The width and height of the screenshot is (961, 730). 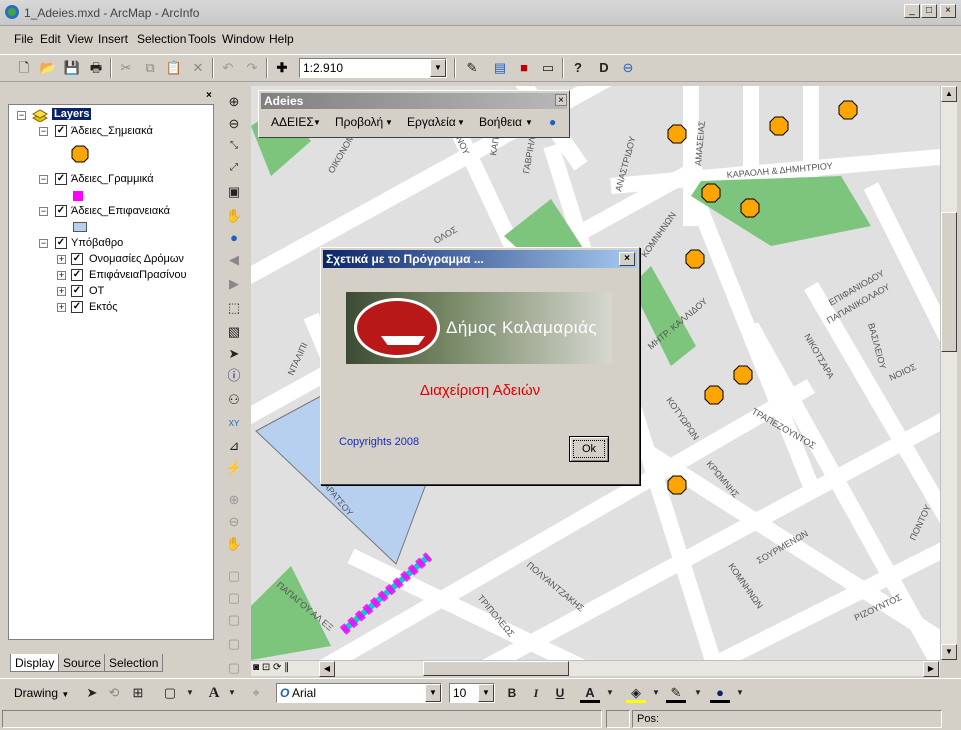 What do you see at coordinates (628, 68) in the screenshot?
I see `globe-tool-icon: ⊖` at bounding box center [628, 68].